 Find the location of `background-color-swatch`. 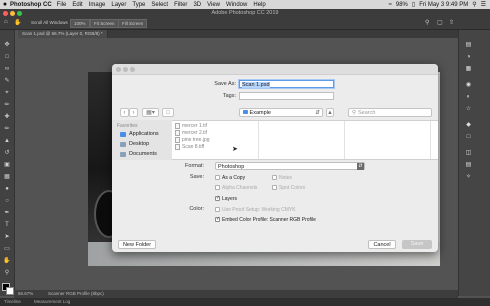

background-color-swatch is located at coordinates (10, 291).